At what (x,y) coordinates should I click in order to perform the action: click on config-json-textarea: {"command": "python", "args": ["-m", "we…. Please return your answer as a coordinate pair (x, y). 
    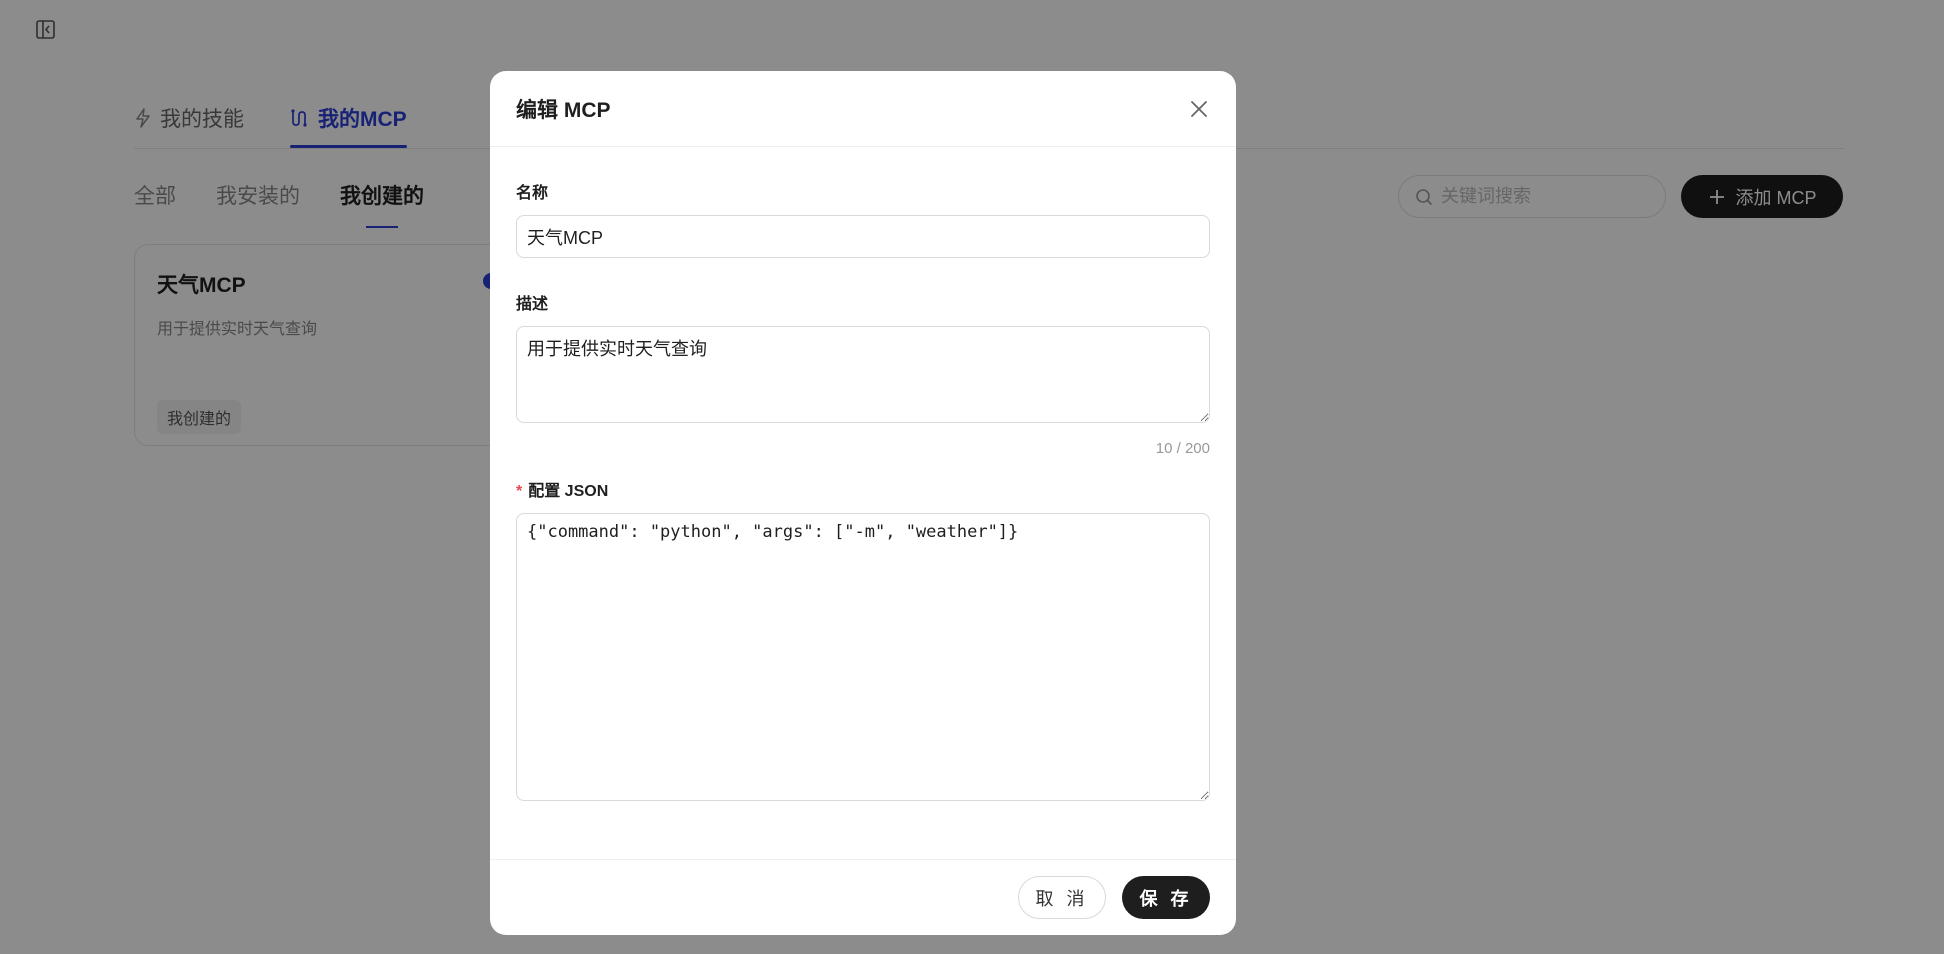
    Looking at the image, I should click on (863, 657).